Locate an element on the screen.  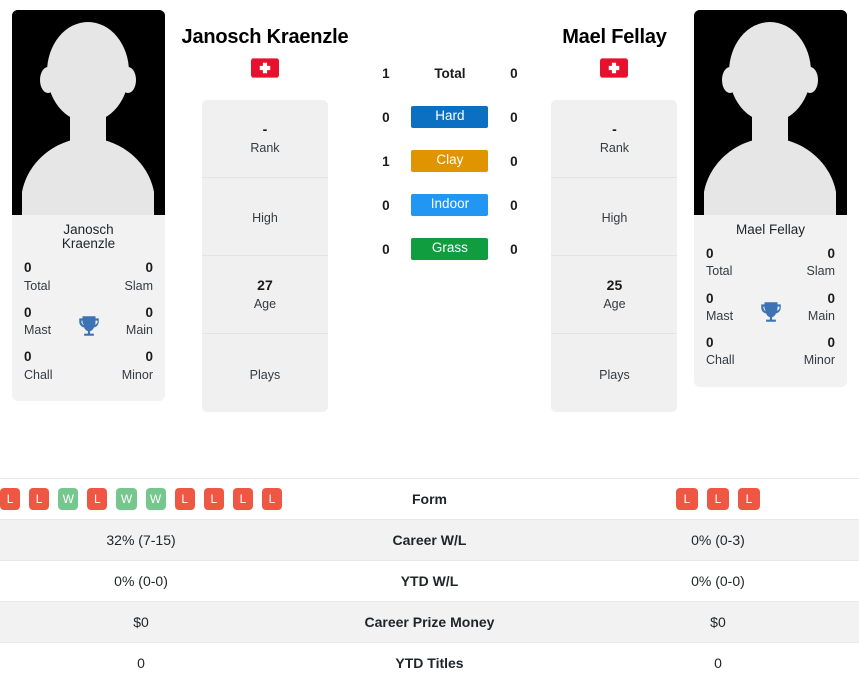
left-career_prize_money-cell: $0 is located at coordinates (146, 622).